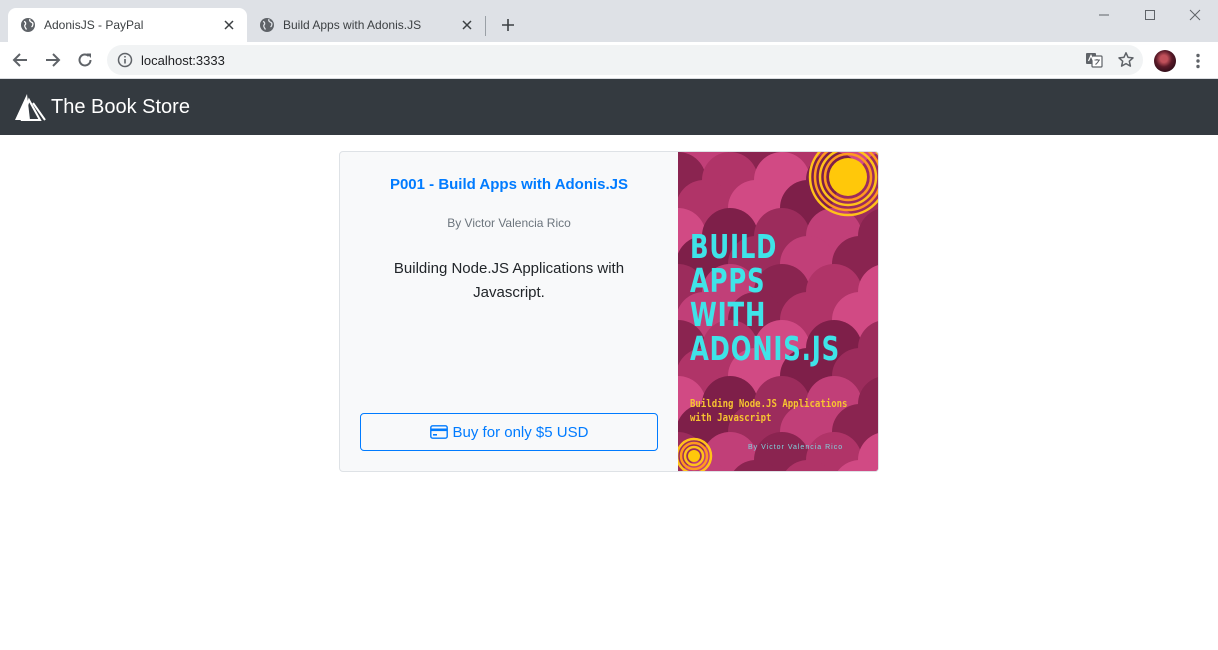 This screenshot has width=1218, height=650. I want to click on buy-button: Buy for only $5 USD, so click(509, 432).